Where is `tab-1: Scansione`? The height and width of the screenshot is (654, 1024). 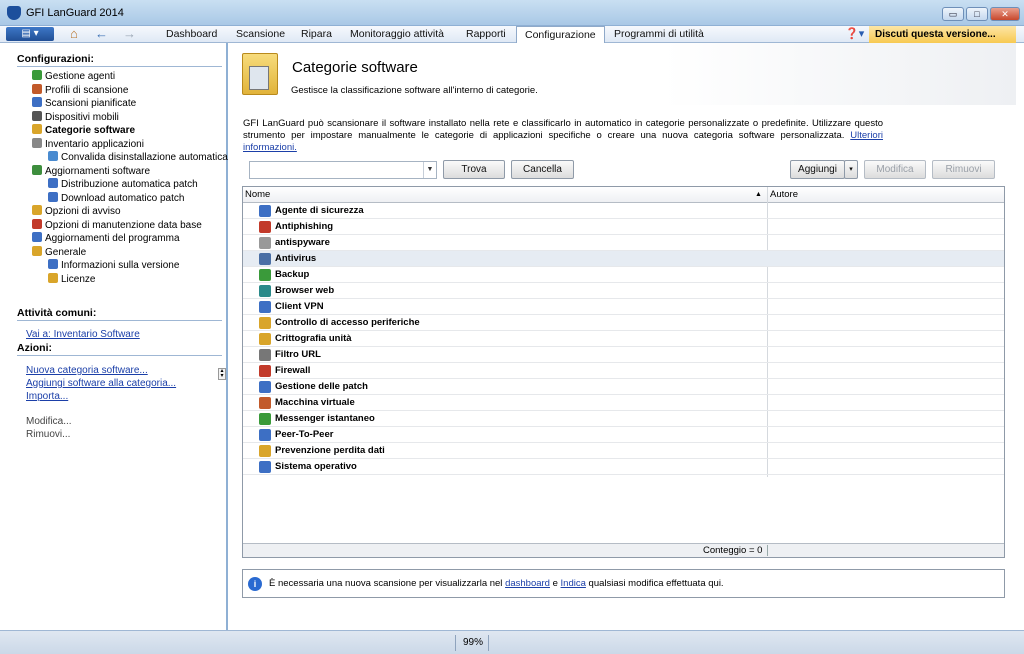 tab-1: Scansione is located at coordinates (260, 34).